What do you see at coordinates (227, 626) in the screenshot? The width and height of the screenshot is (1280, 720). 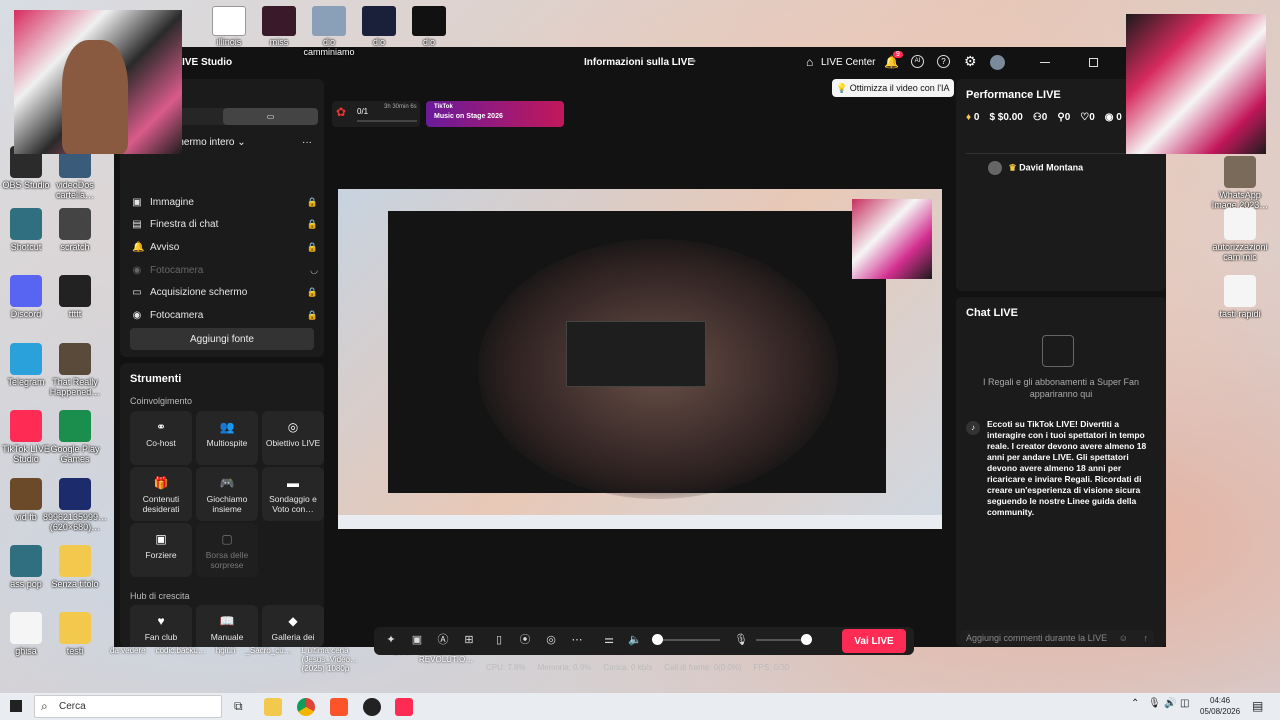 I see `tool-manual: 📖 Manuale` at bounding box center [227, 626].